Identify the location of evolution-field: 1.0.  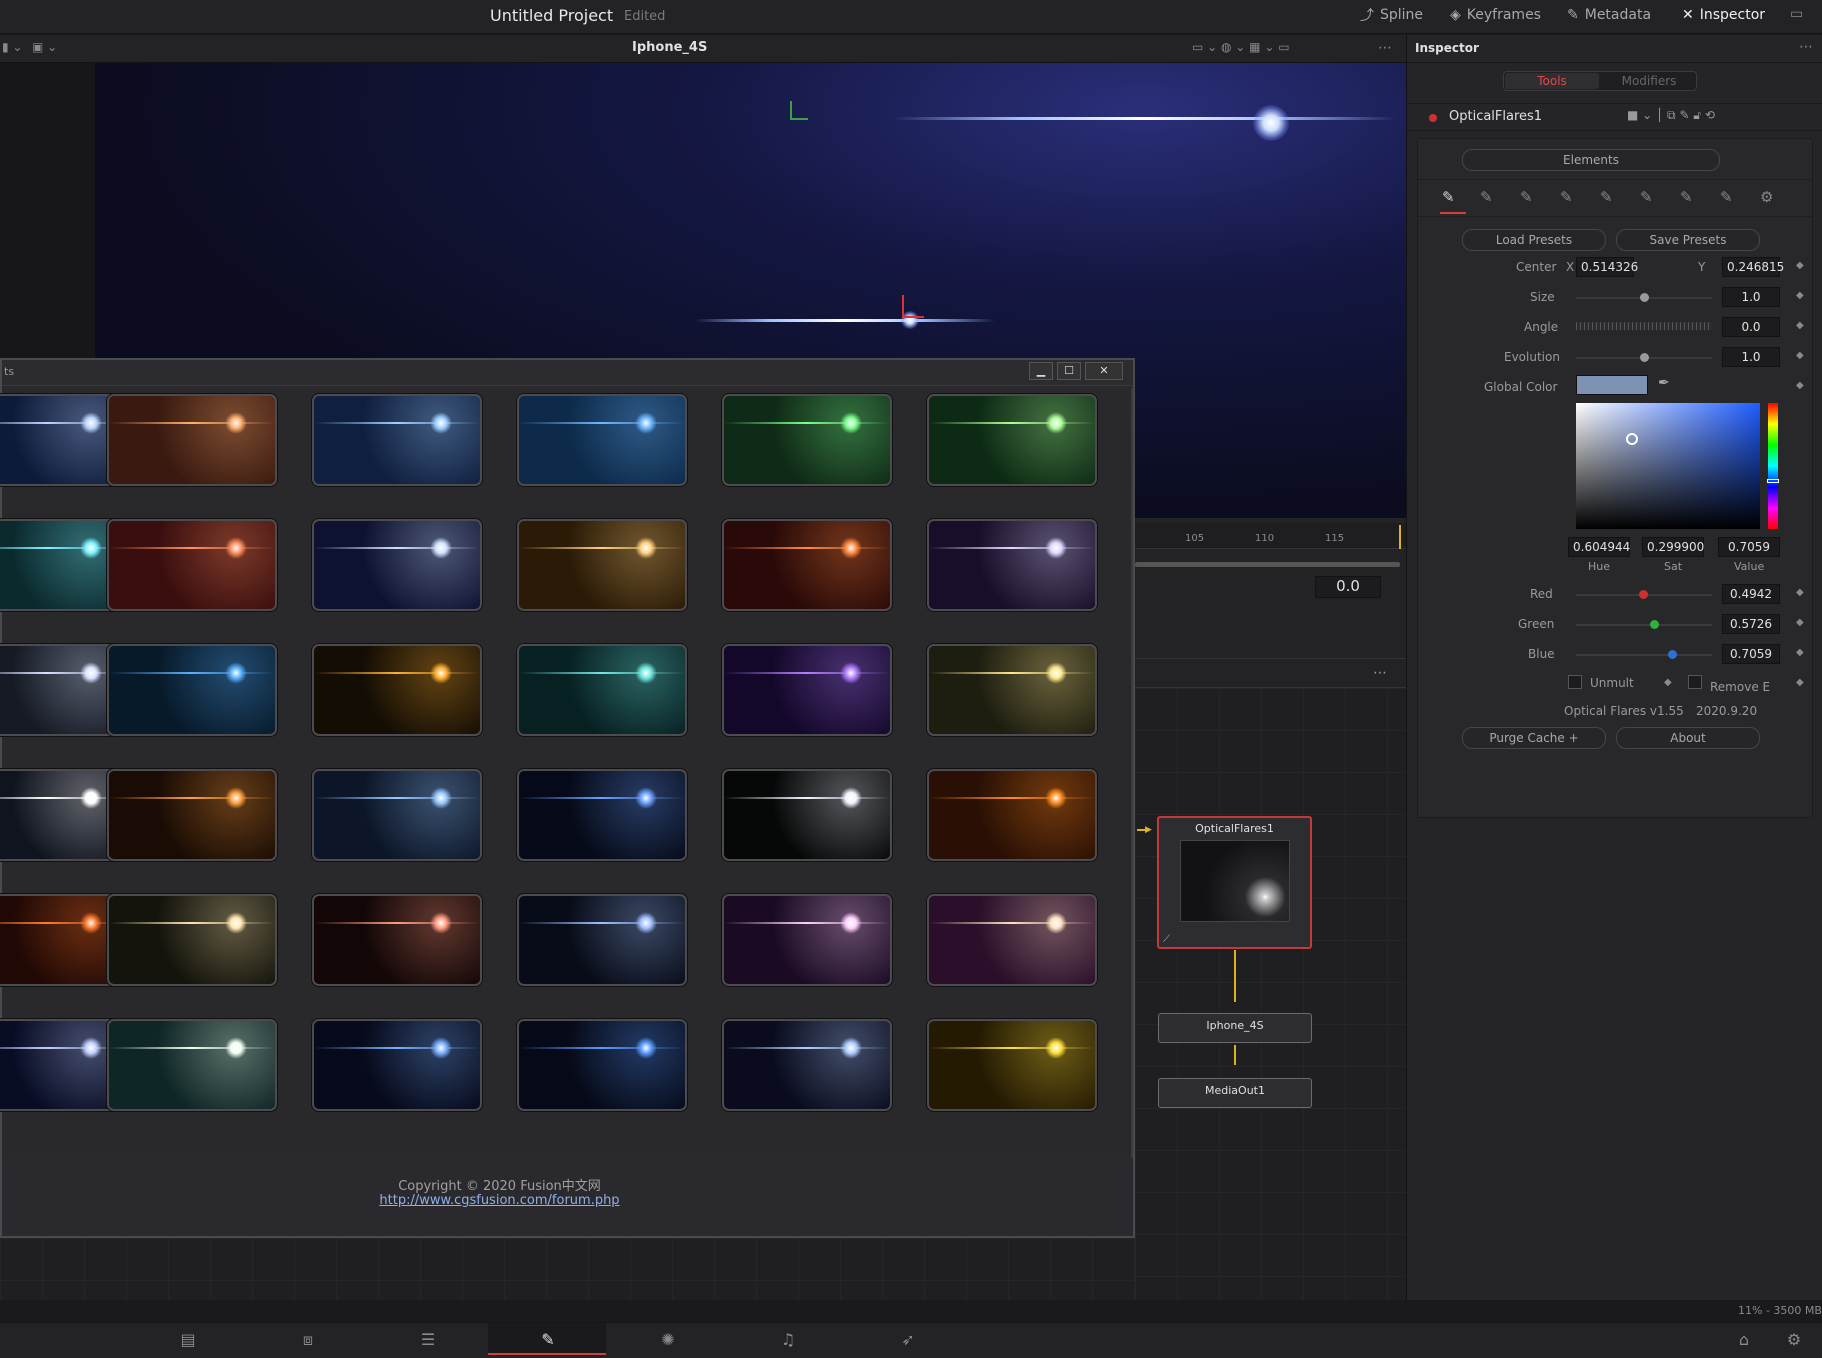
(1751, 357).